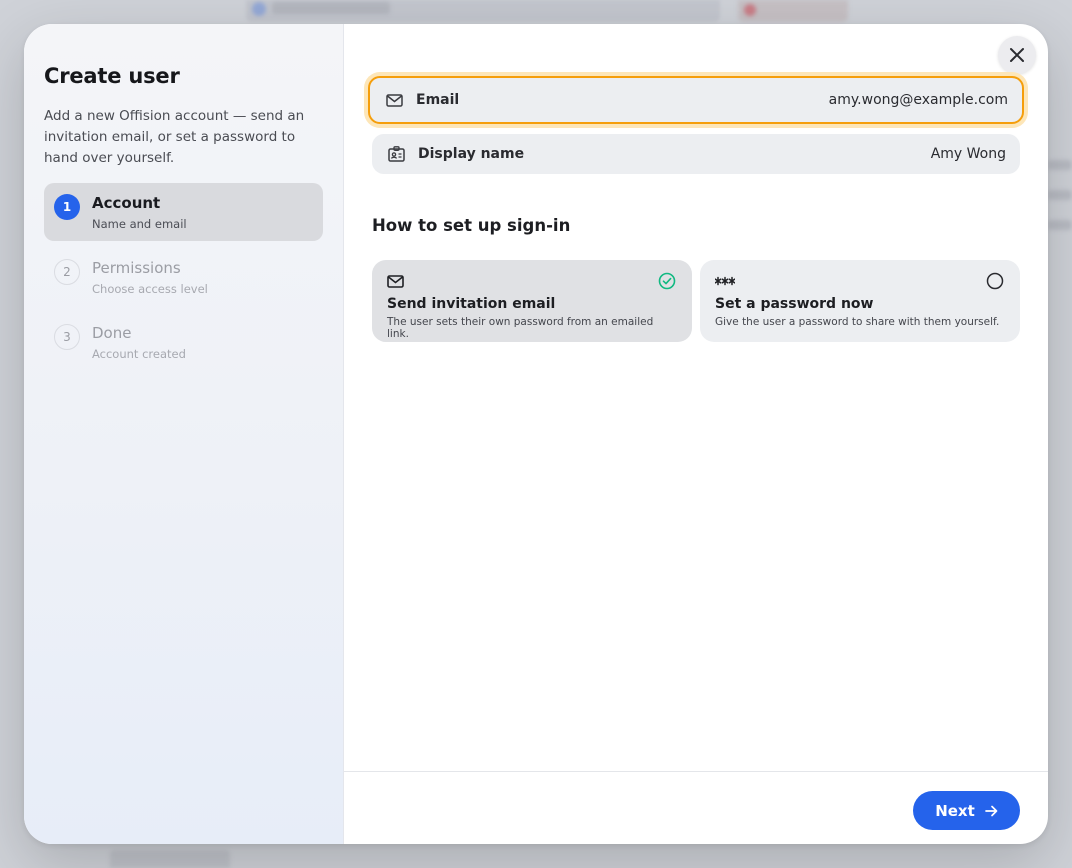 The width and height of the screenshot is (1072, 868). Describe the element at coordinates (696, 154) in the screenshot. I see `display-name-field: Display name Amy Wong` at that location.